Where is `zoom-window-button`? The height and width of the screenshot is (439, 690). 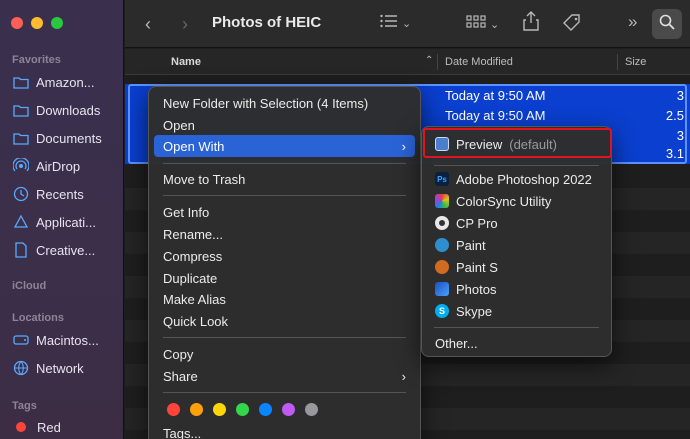
zoom-window-button is located at coordinates (57, 23).